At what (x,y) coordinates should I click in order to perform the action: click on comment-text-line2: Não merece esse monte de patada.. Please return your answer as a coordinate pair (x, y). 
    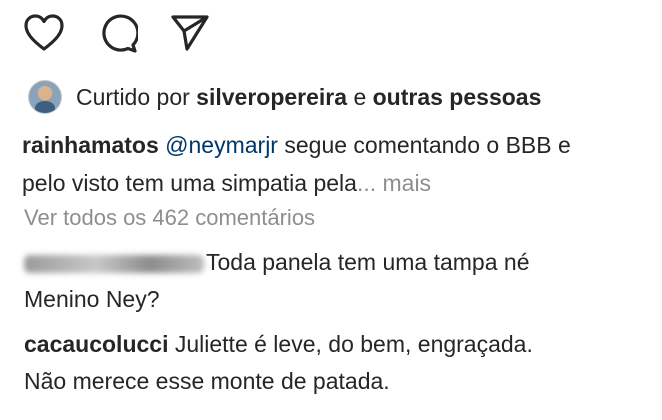
    Looking at the image, I should click on (207, 381).